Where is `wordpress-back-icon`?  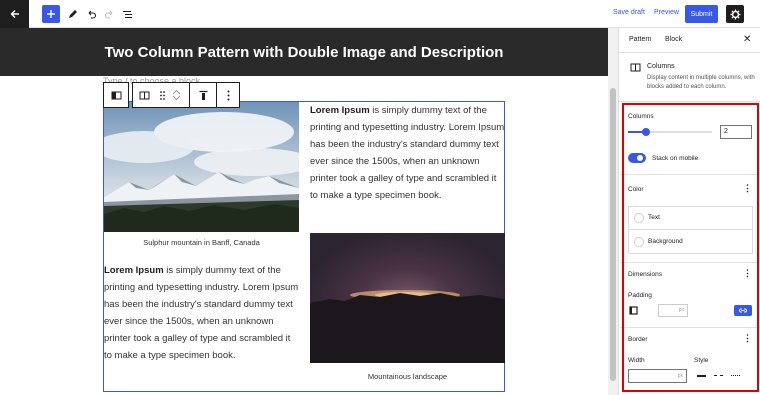
wordpress-back-icon is located at coordinates (14, 14).